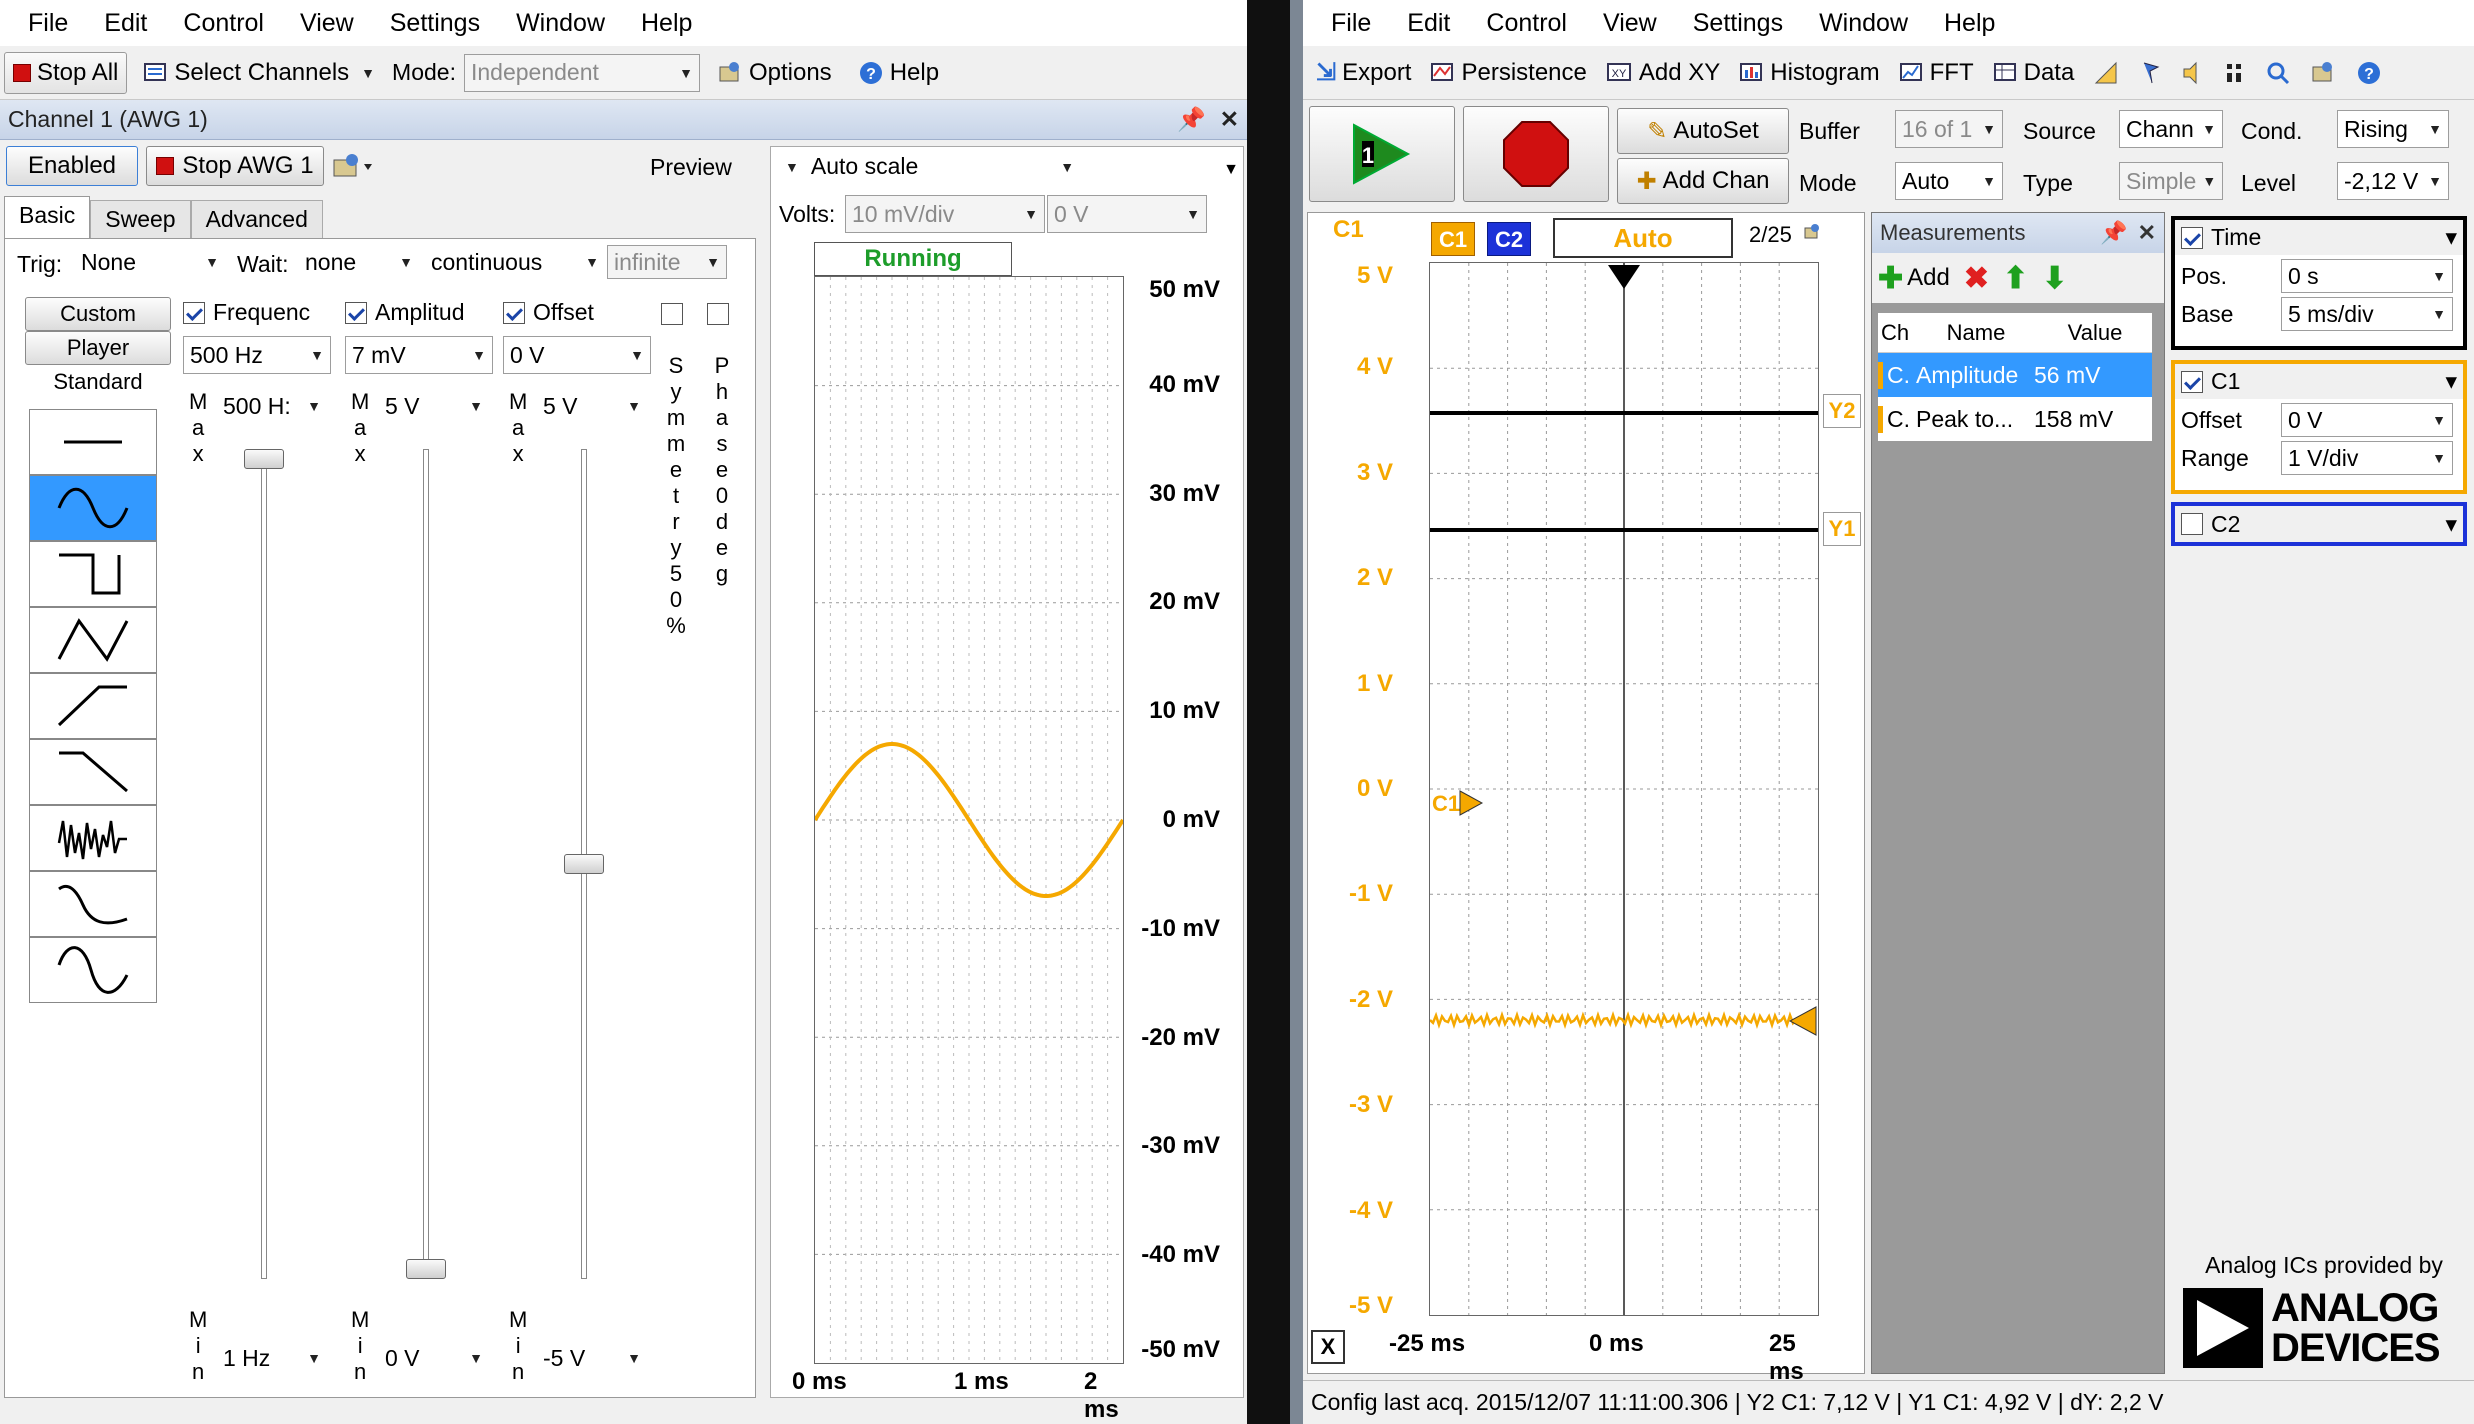 This screenshot has width=2474, height=1424. I want to click on c1-offset-marker, so click(1471, 803).